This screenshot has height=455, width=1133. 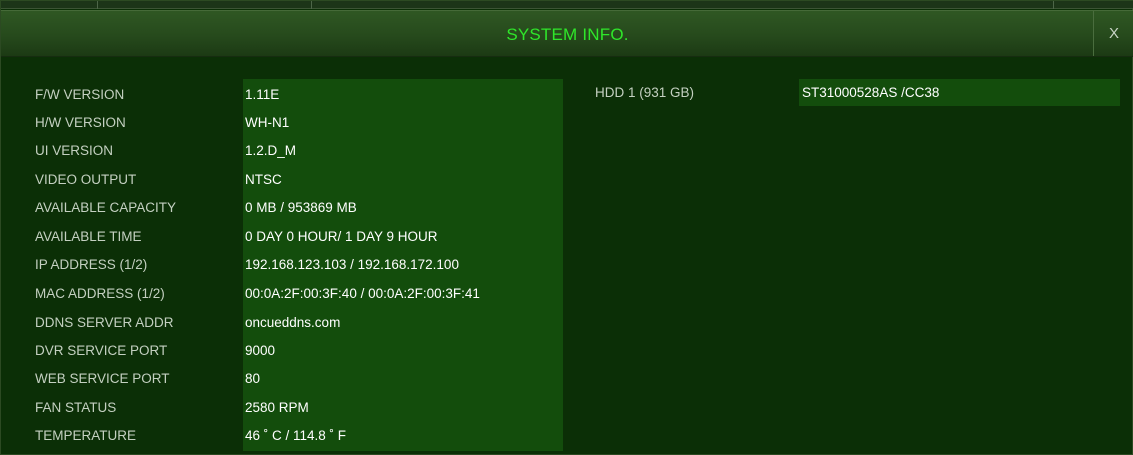 I want to click on label-temperature: TEMPERATURE, so click(x=86, y=435).